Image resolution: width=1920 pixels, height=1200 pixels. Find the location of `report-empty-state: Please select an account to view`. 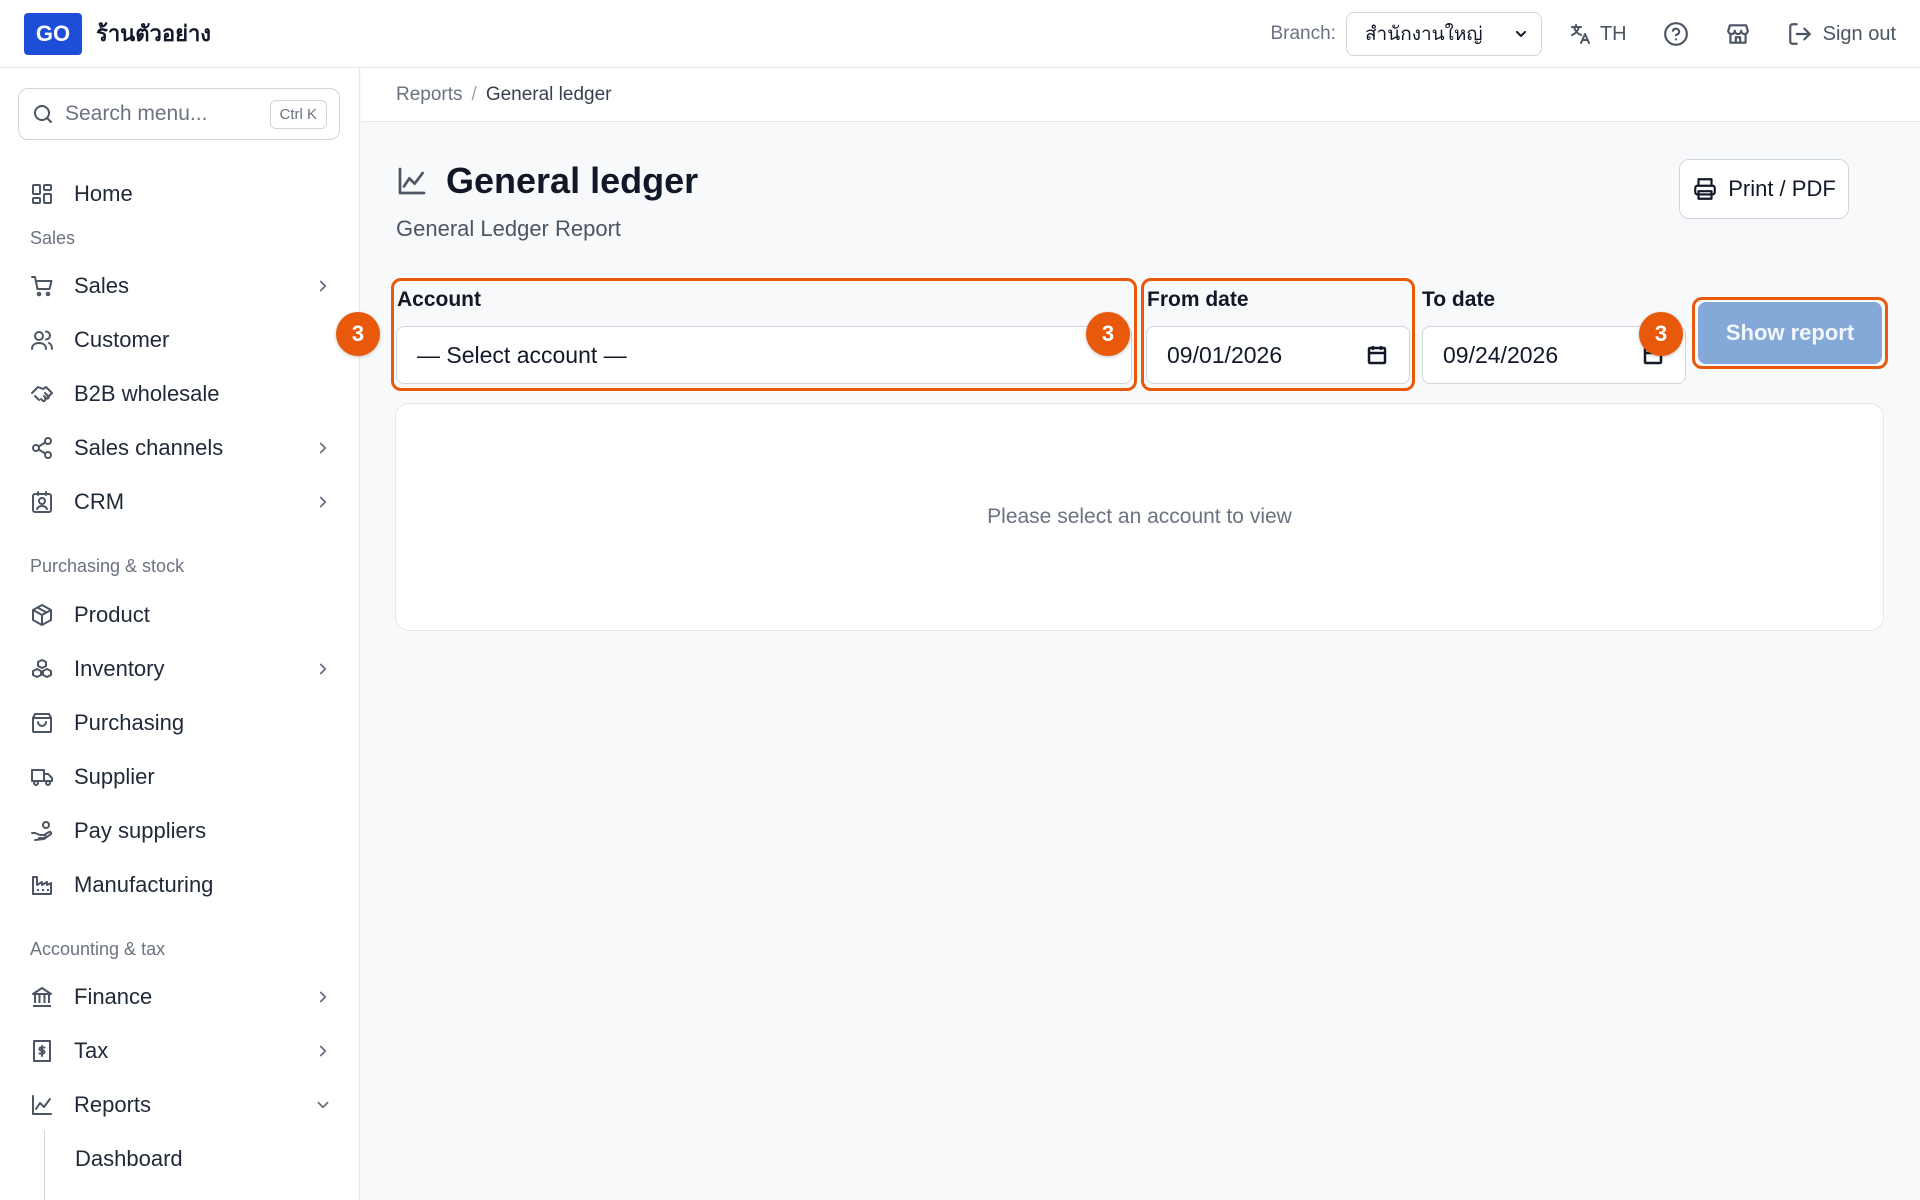

report-empty-state: Please select an account to view is located at coordinates (1139, 517).